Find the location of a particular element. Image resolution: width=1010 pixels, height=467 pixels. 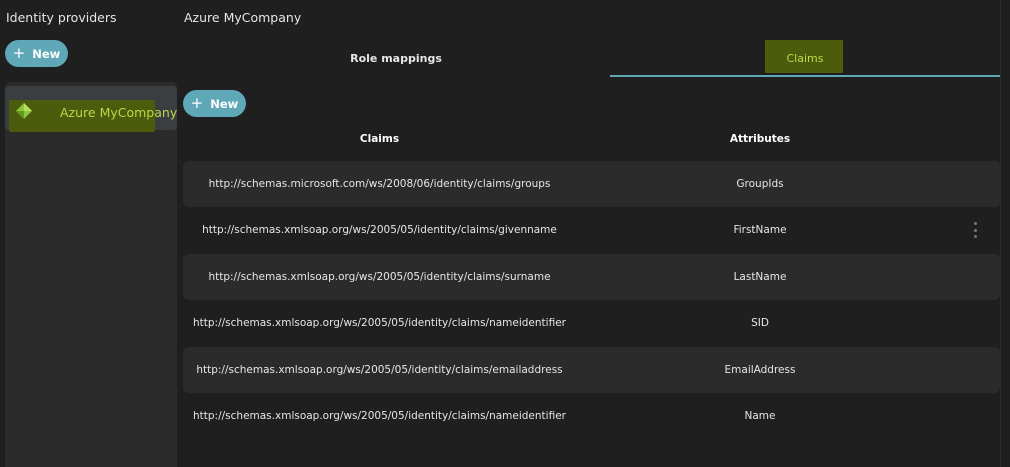

provider-item-azure-mycompany: Azure MyCompany is located at coordinates (91, 109).